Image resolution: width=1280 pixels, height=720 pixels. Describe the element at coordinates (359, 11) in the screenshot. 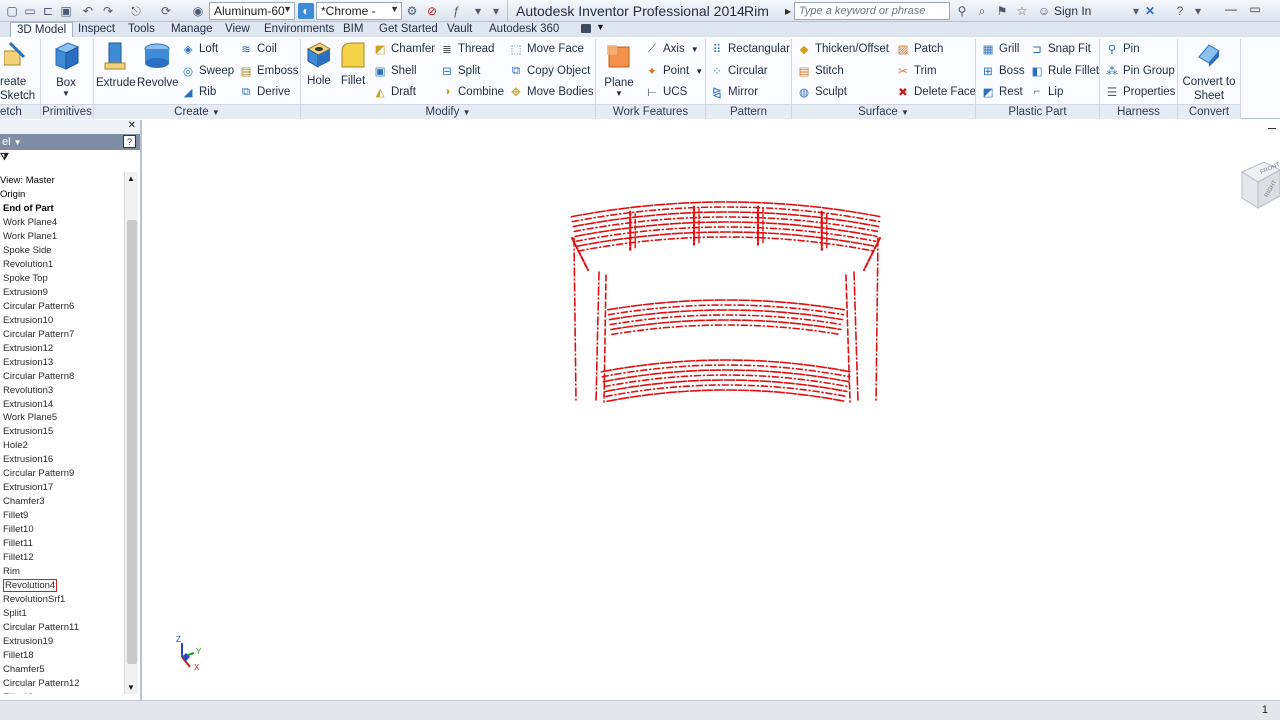

I see `appearance-select: *Chrome - ▼` at that location.